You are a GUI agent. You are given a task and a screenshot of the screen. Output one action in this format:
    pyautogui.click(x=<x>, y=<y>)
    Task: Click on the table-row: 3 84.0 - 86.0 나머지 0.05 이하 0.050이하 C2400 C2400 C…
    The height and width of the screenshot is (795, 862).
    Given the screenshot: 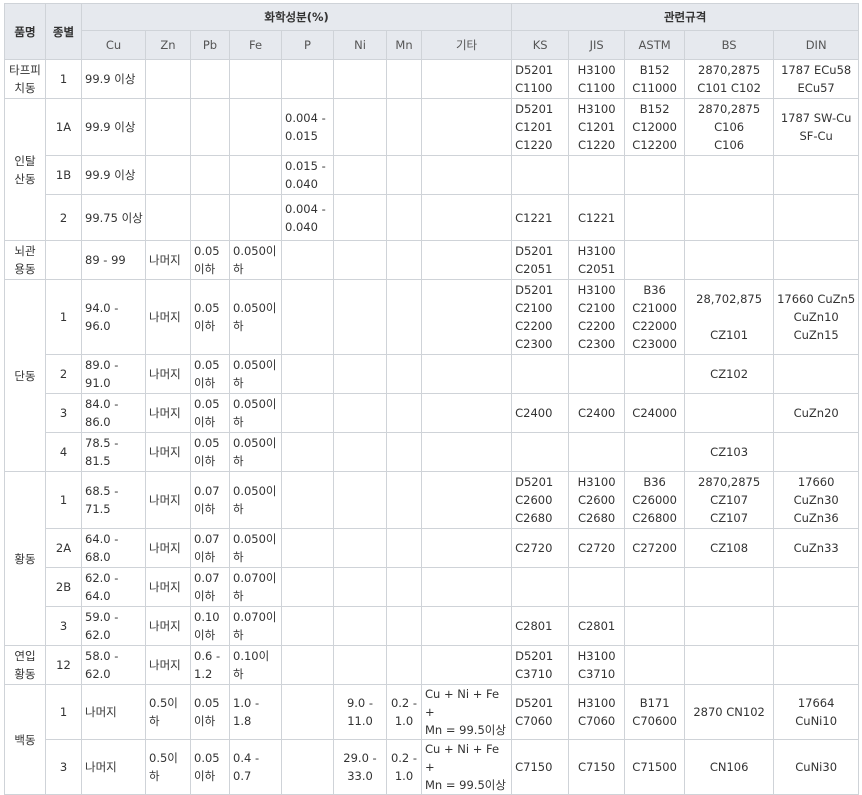 What is the action you would take?
    pyautogui.click(x=432, y=413)
    